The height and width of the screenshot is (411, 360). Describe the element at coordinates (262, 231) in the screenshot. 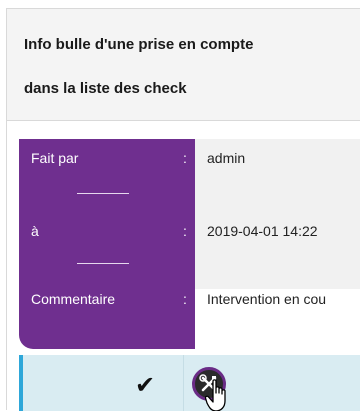

I see `tooltip-value-date: 2019-04-01 14:22` at that location.